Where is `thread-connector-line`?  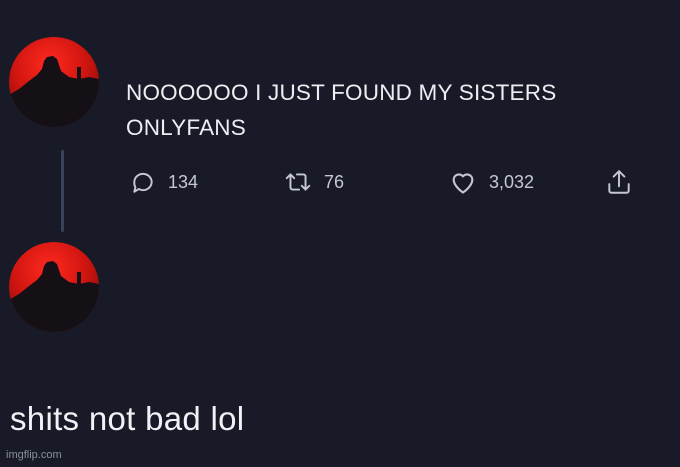 thread-connector-line is located at coordinates (62, 191).